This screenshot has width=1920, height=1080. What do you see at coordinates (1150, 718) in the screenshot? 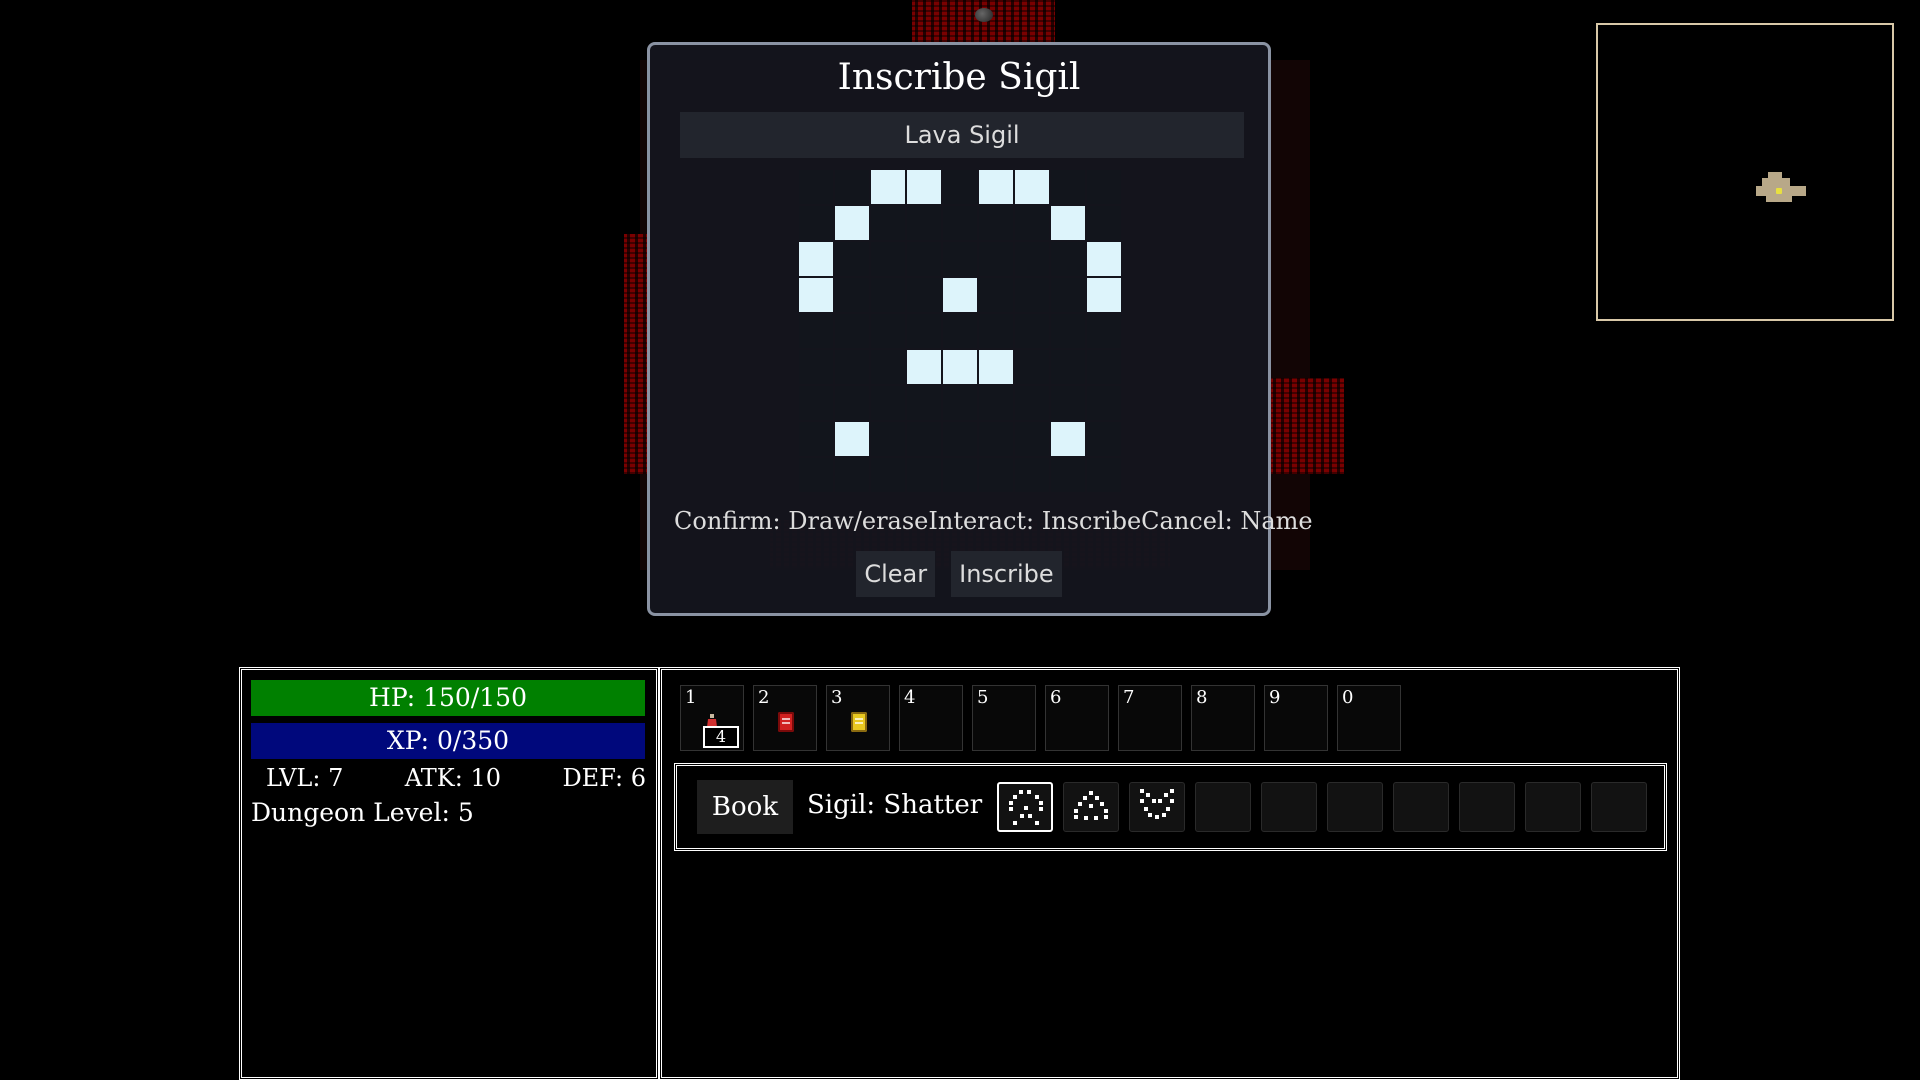
I see `hotbar-slot-7: 7` at bounding box center [1150, 718].